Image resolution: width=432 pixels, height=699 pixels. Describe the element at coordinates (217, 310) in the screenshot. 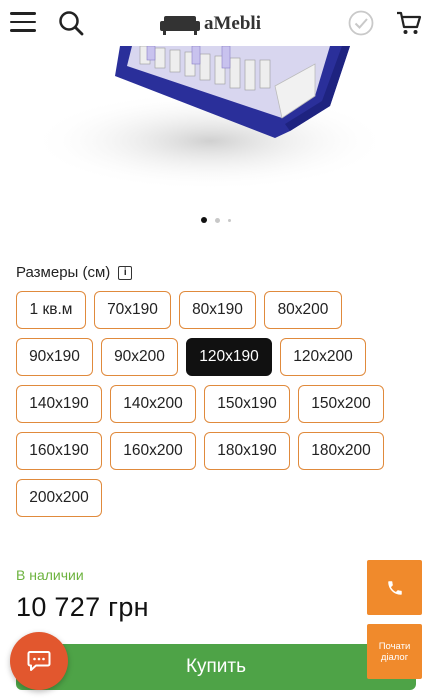

I see `size-option-3: 80х190` at that location.